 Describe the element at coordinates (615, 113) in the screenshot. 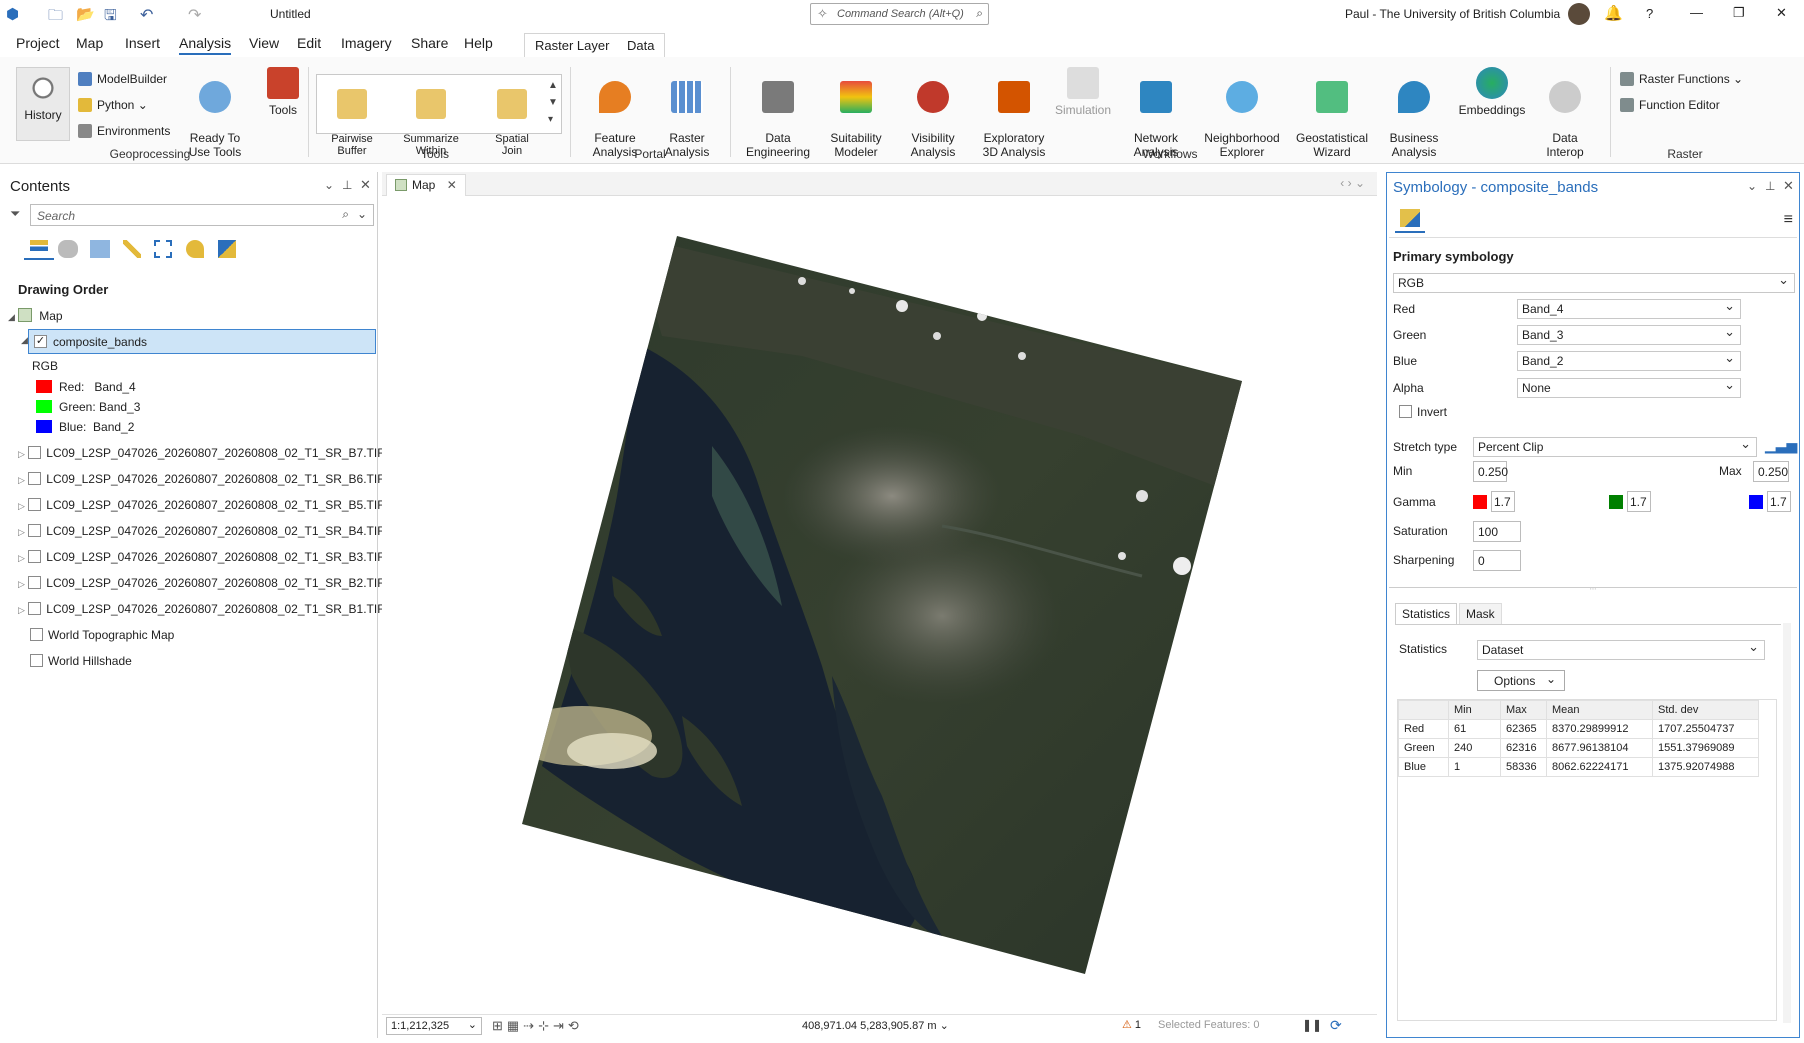

I see `feature-analysis-button: Feature Analysis` at that location.